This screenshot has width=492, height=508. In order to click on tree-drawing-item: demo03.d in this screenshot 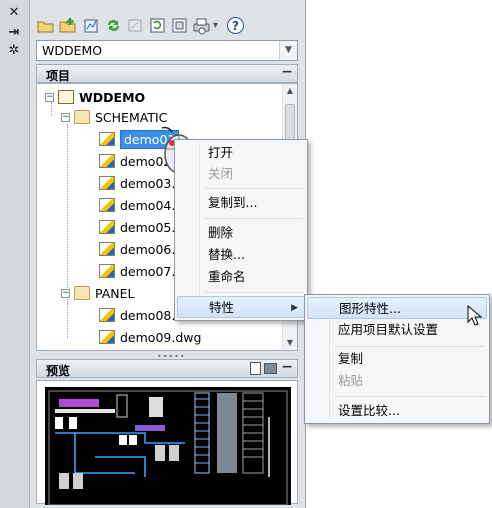, I will do `click(141, 183)`.